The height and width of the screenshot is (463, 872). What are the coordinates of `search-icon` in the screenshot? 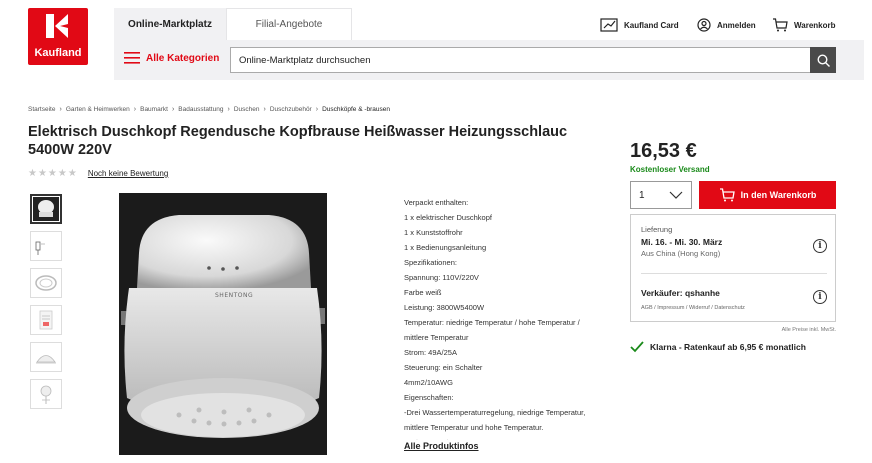 It's located at (823, 60).